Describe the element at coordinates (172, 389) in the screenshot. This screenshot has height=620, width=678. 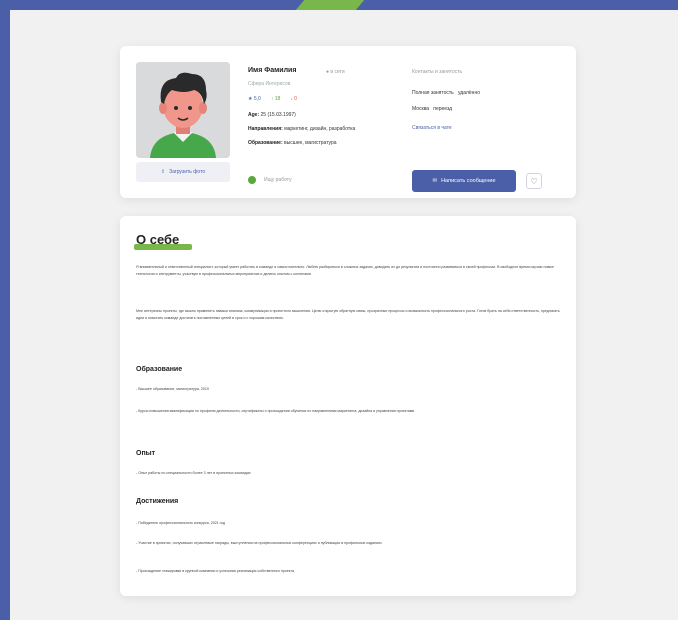
I see `education-item: - Высшее образование, магистратура, 2019` at that location.